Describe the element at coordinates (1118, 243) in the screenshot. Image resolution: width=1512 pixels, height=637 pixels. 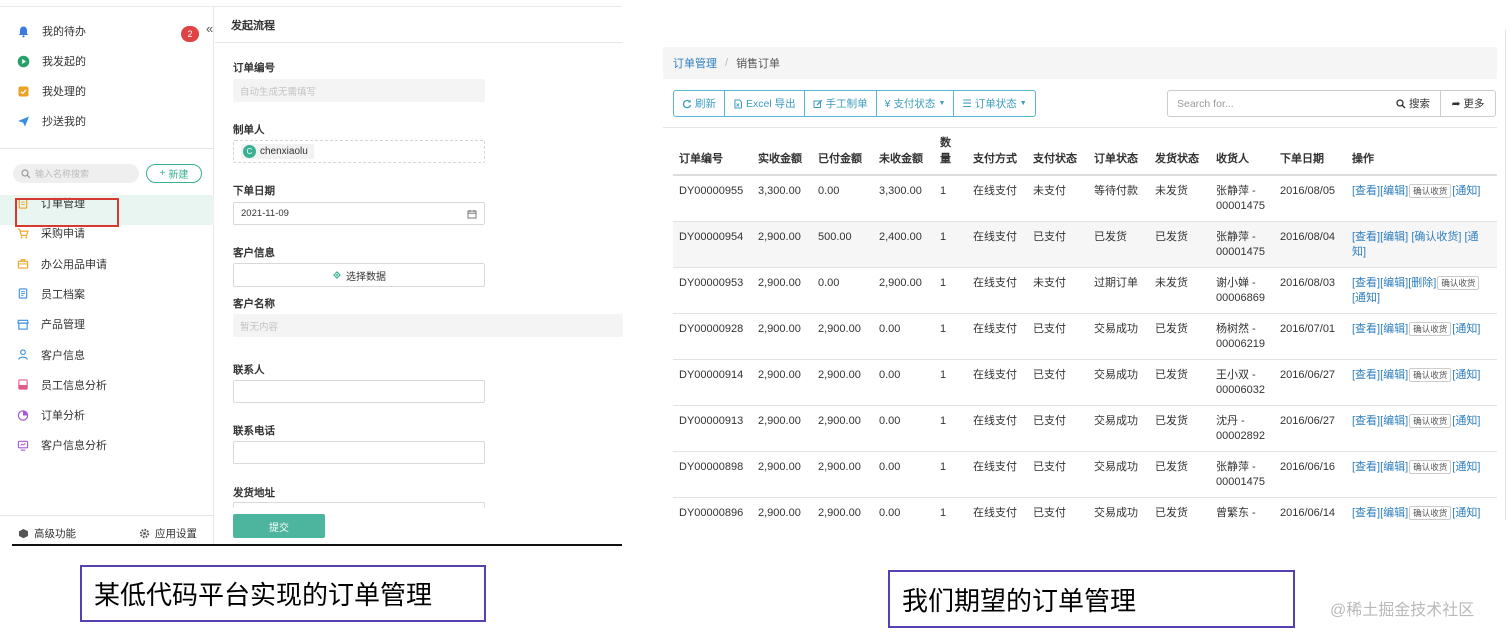
I see `cell-status: 已发货` at that location.